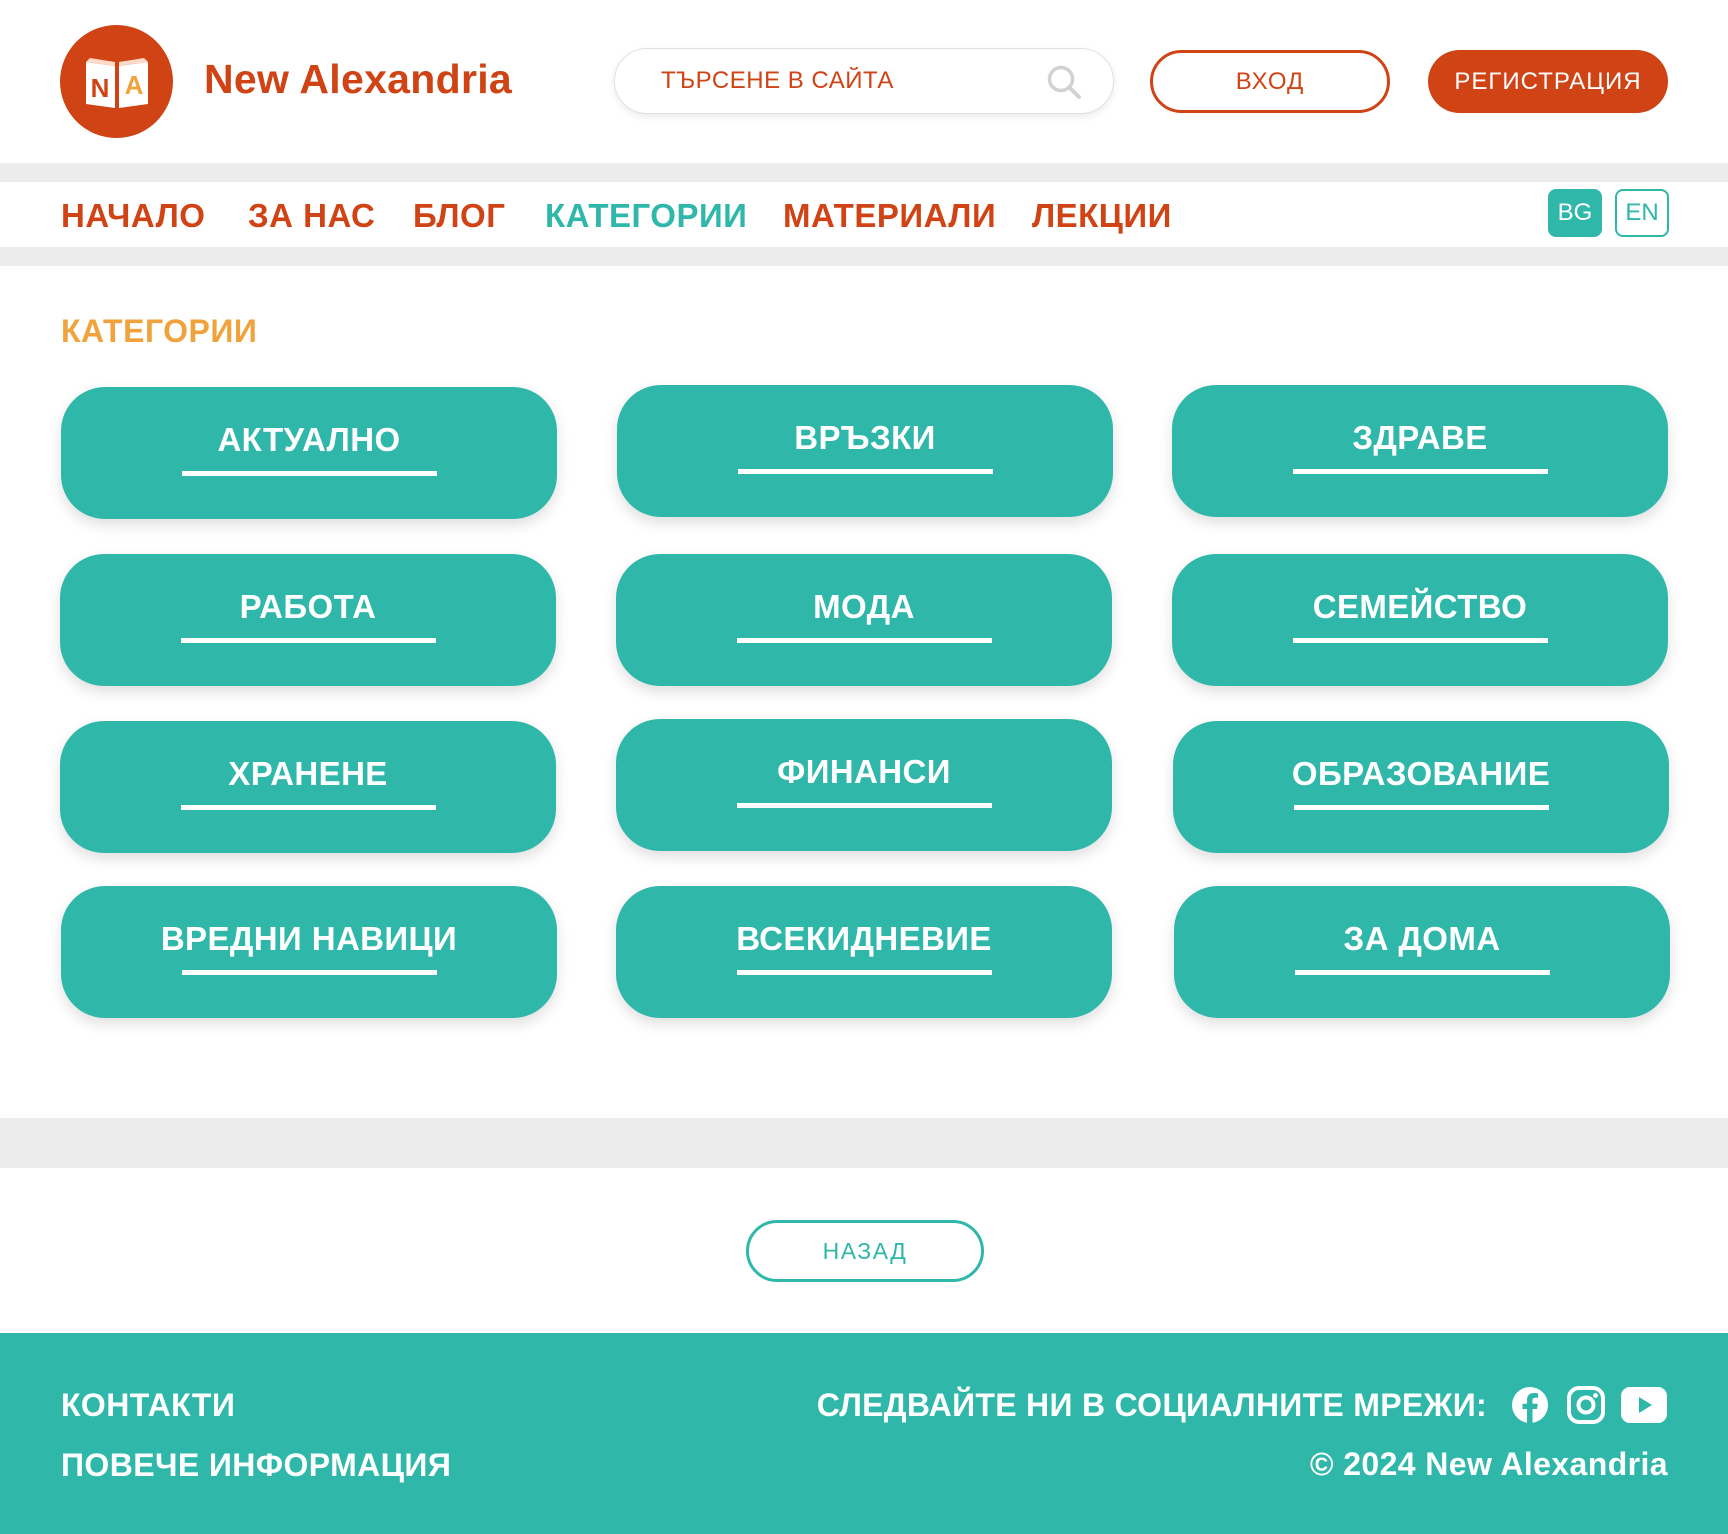 This screenshot has width=1728, height=1534. What do you see at coordinates (1642, 213) in the screenshot?
I see `language-en-button: EN` at bounding box center [1642, 213].